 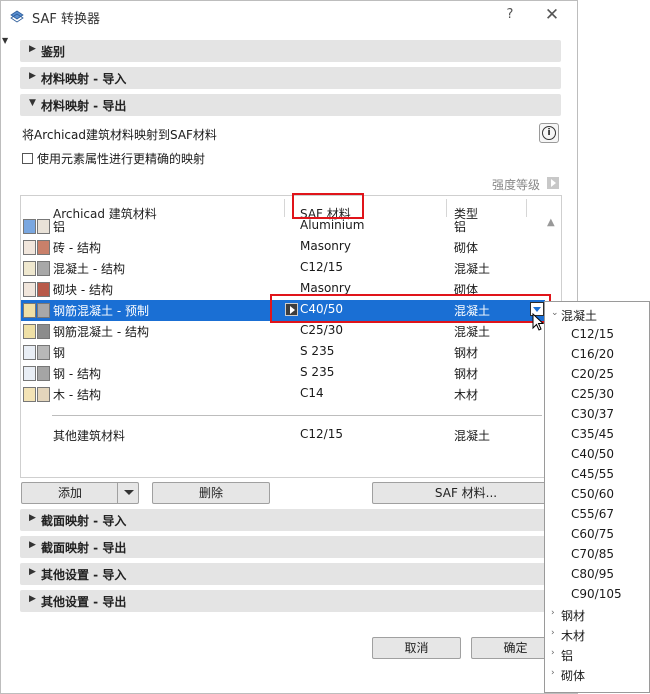 What do you see at coordinates (59, 353) in the screenshot?
I see `material-name: 钢` at bounding box center [59, 353].